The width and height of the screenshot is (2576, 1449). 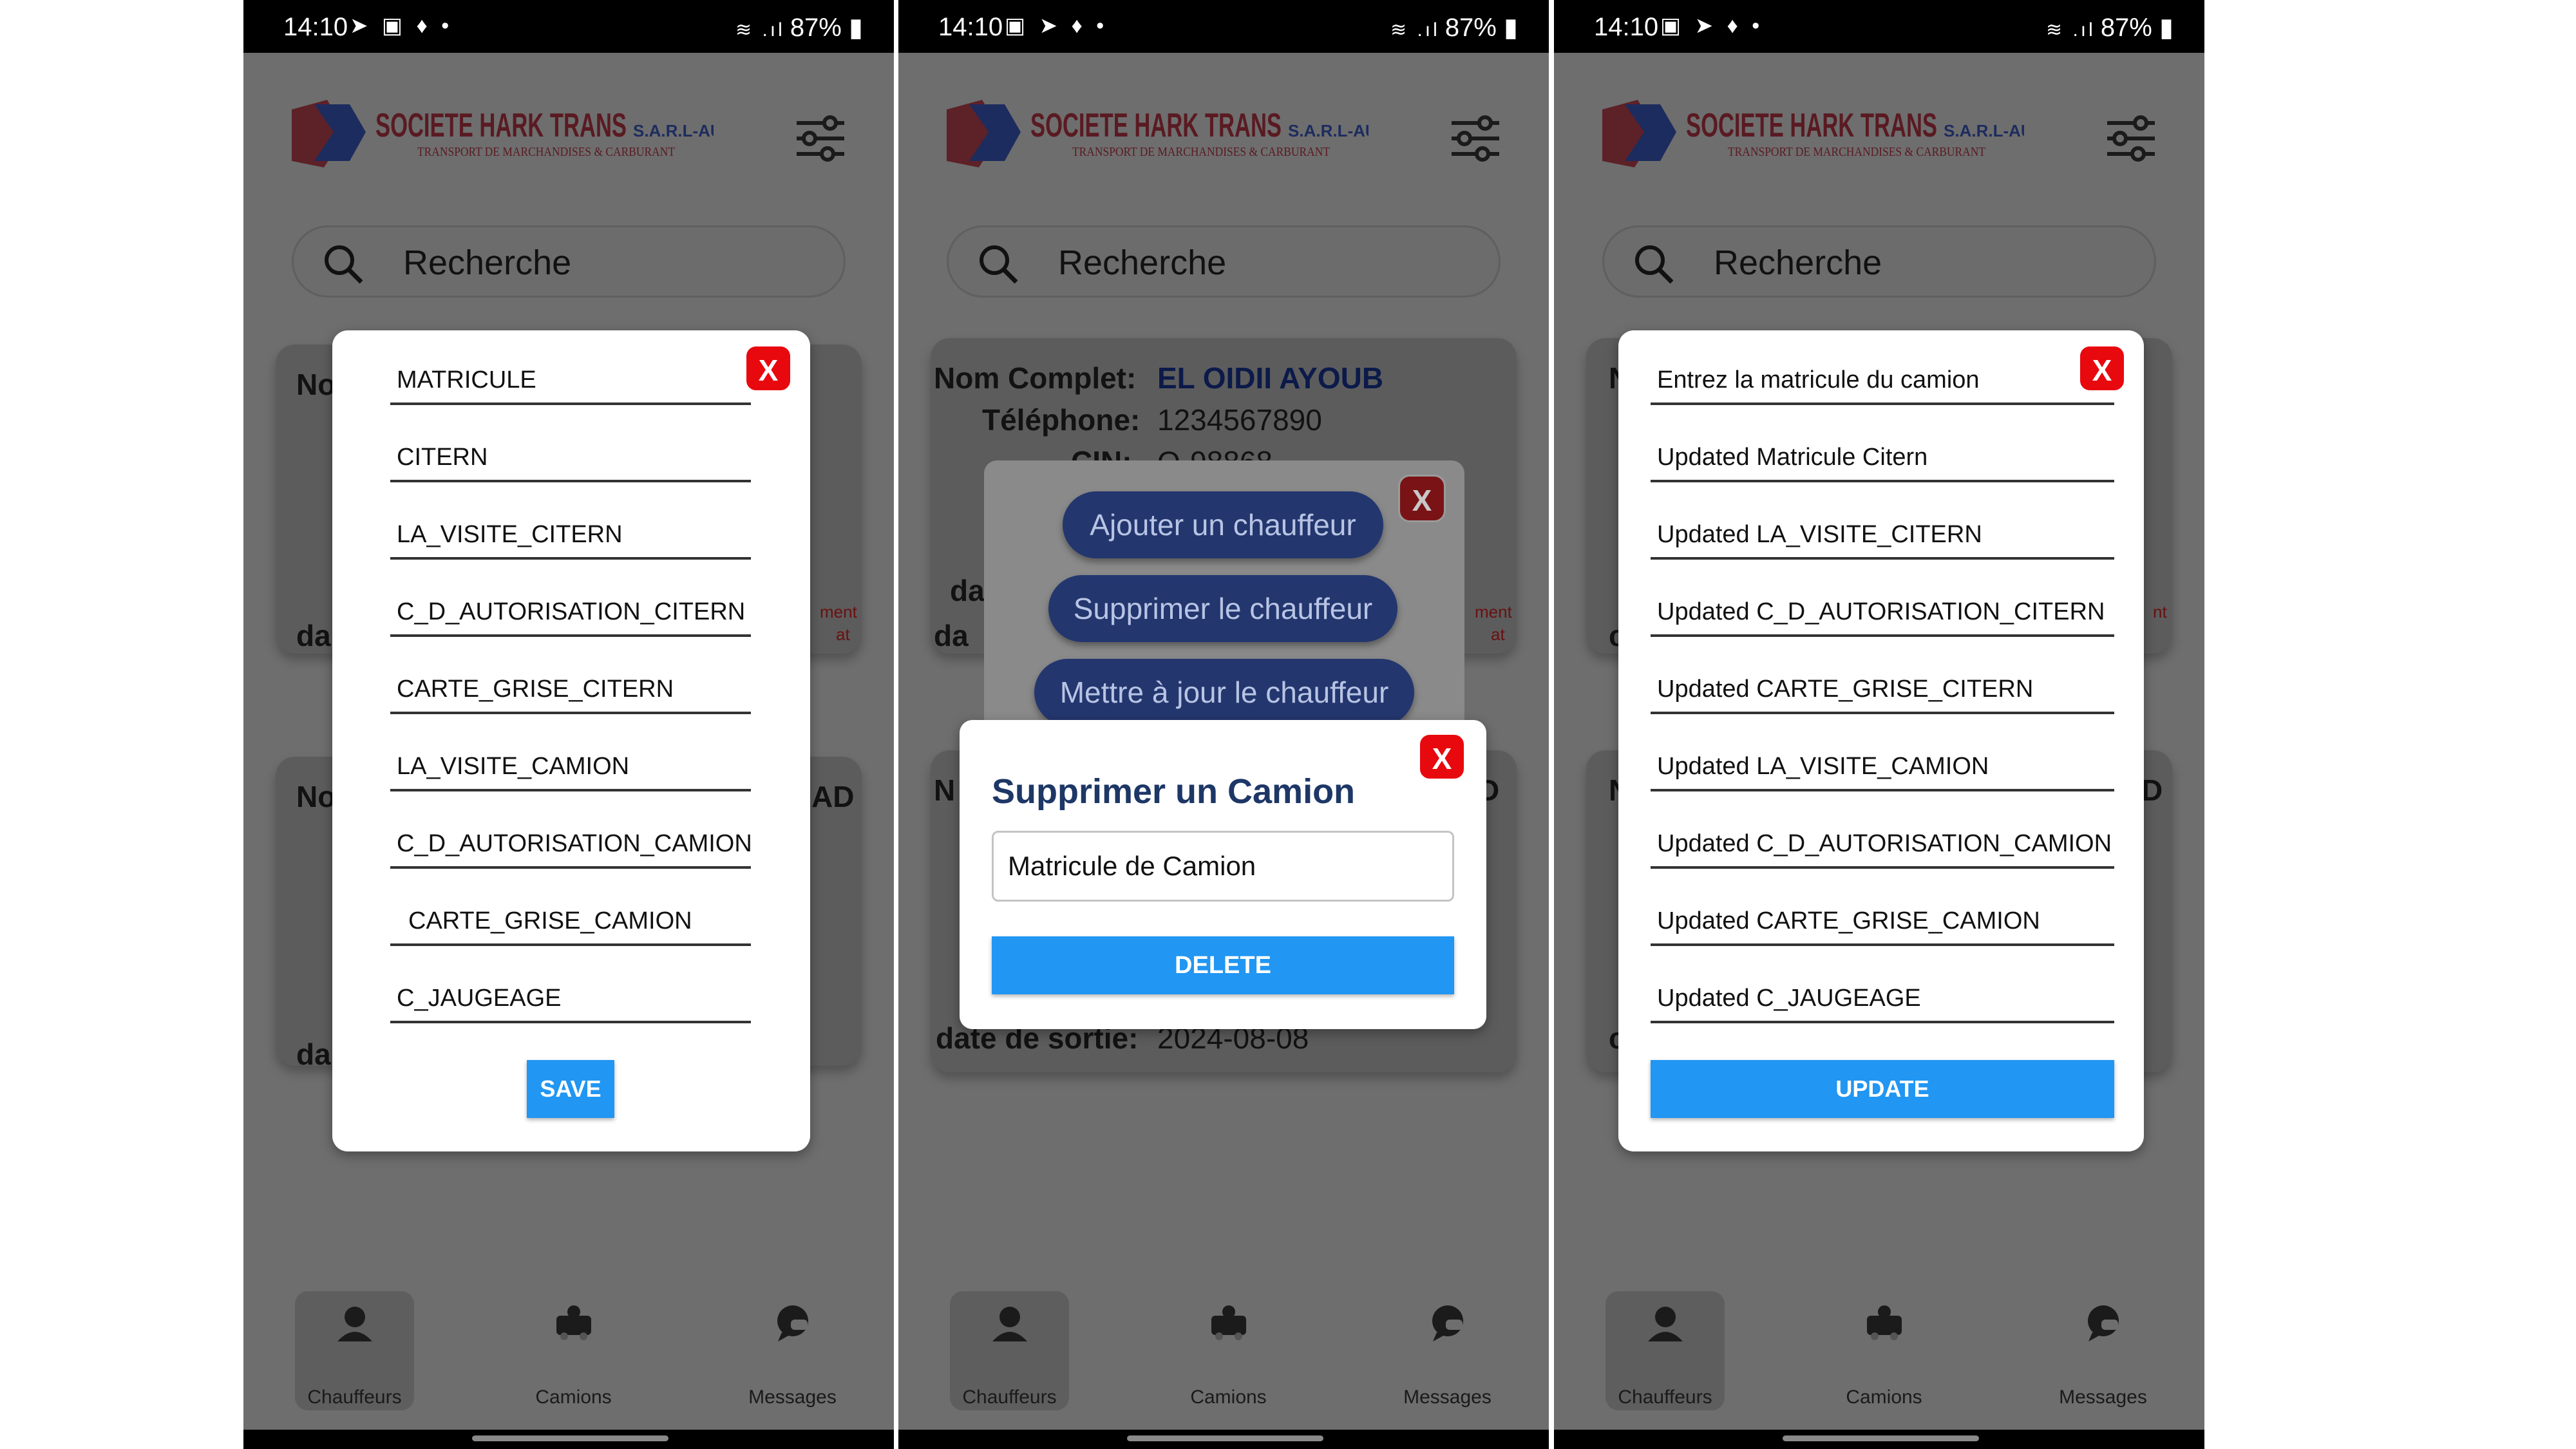 What do you see at coordinates (571, 847) in the screenshot?
I see `c-d-autorisation-camion-field: C_D_AUTORISATION_CAMION` at bounding box center [571, 847].